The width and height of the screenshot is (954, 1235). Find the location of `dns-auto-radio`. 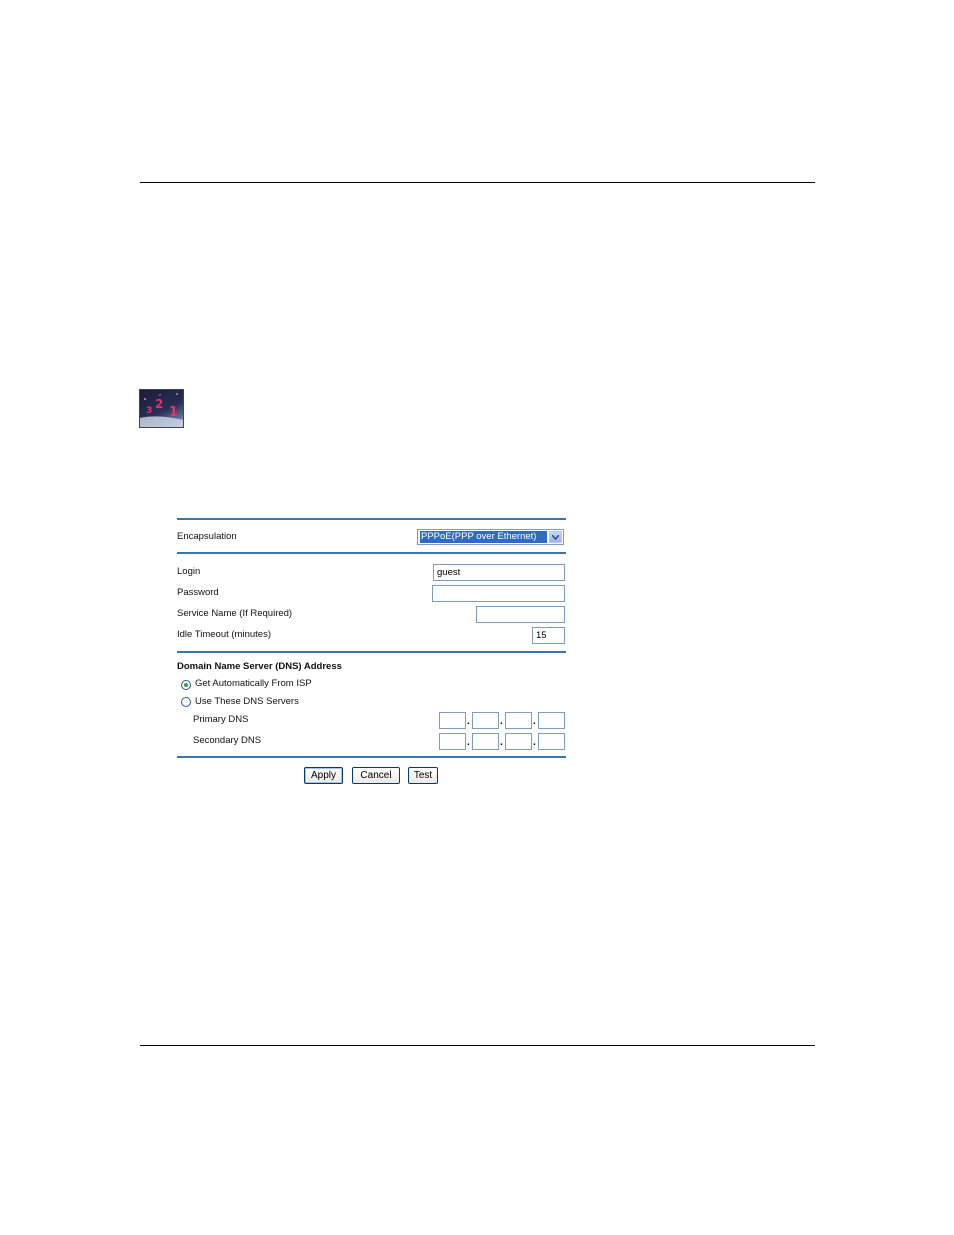

dns-auto-radio is located at coordinates (186, 685).